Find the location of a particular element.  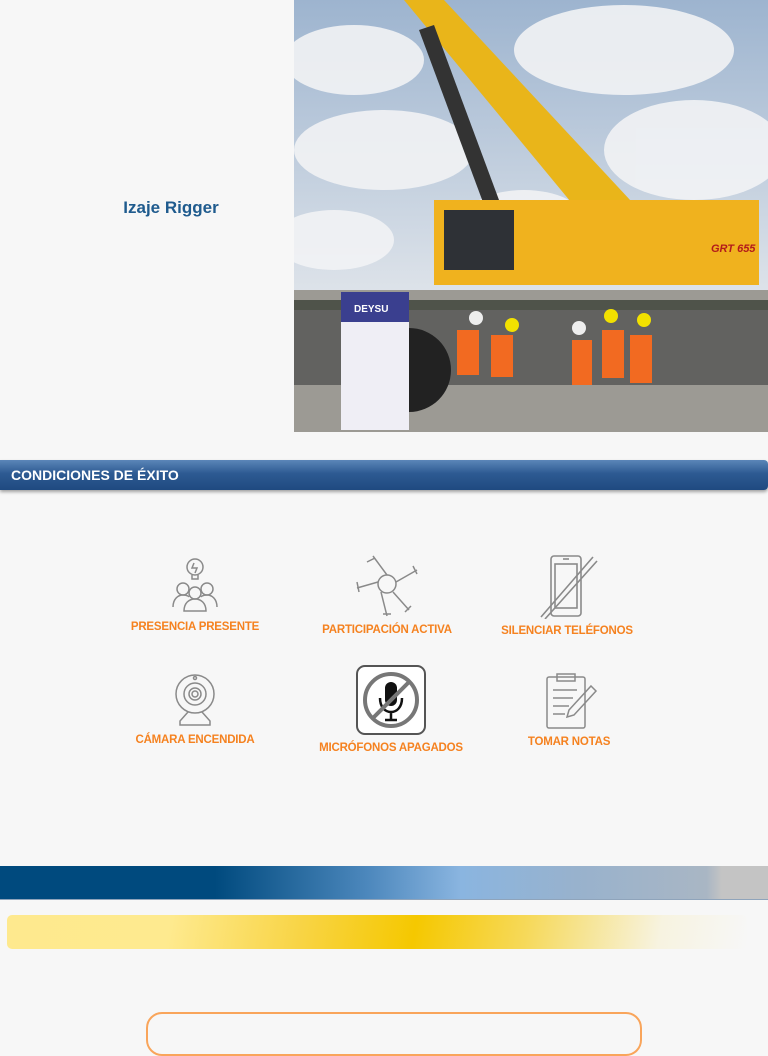

crane-model-text: GRT 655 is located at coordinates (733, 249).